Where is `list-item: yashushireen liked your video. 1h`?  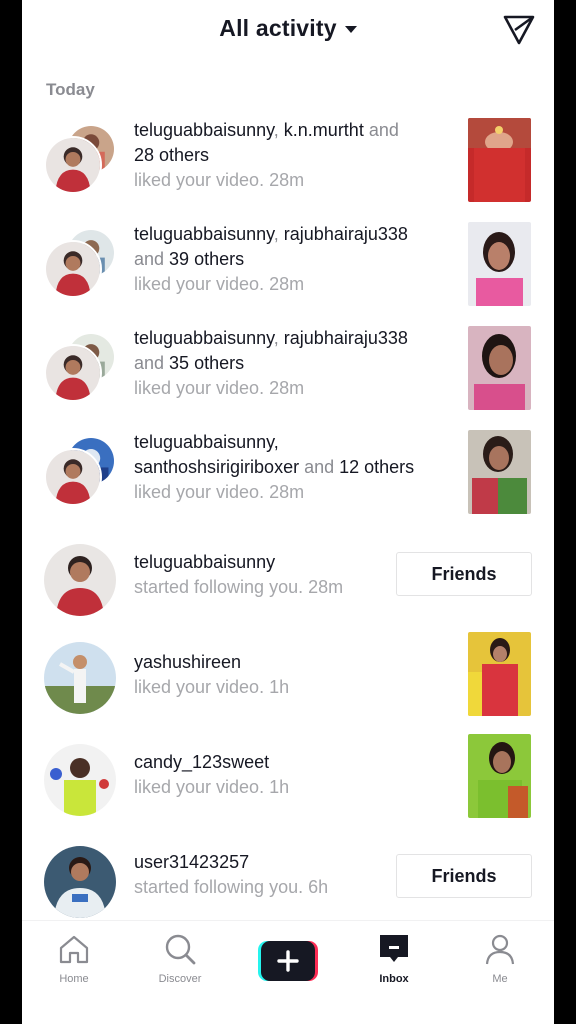 list-item: yashushireen liked your video. 1h is located at coordinates (288, 682).